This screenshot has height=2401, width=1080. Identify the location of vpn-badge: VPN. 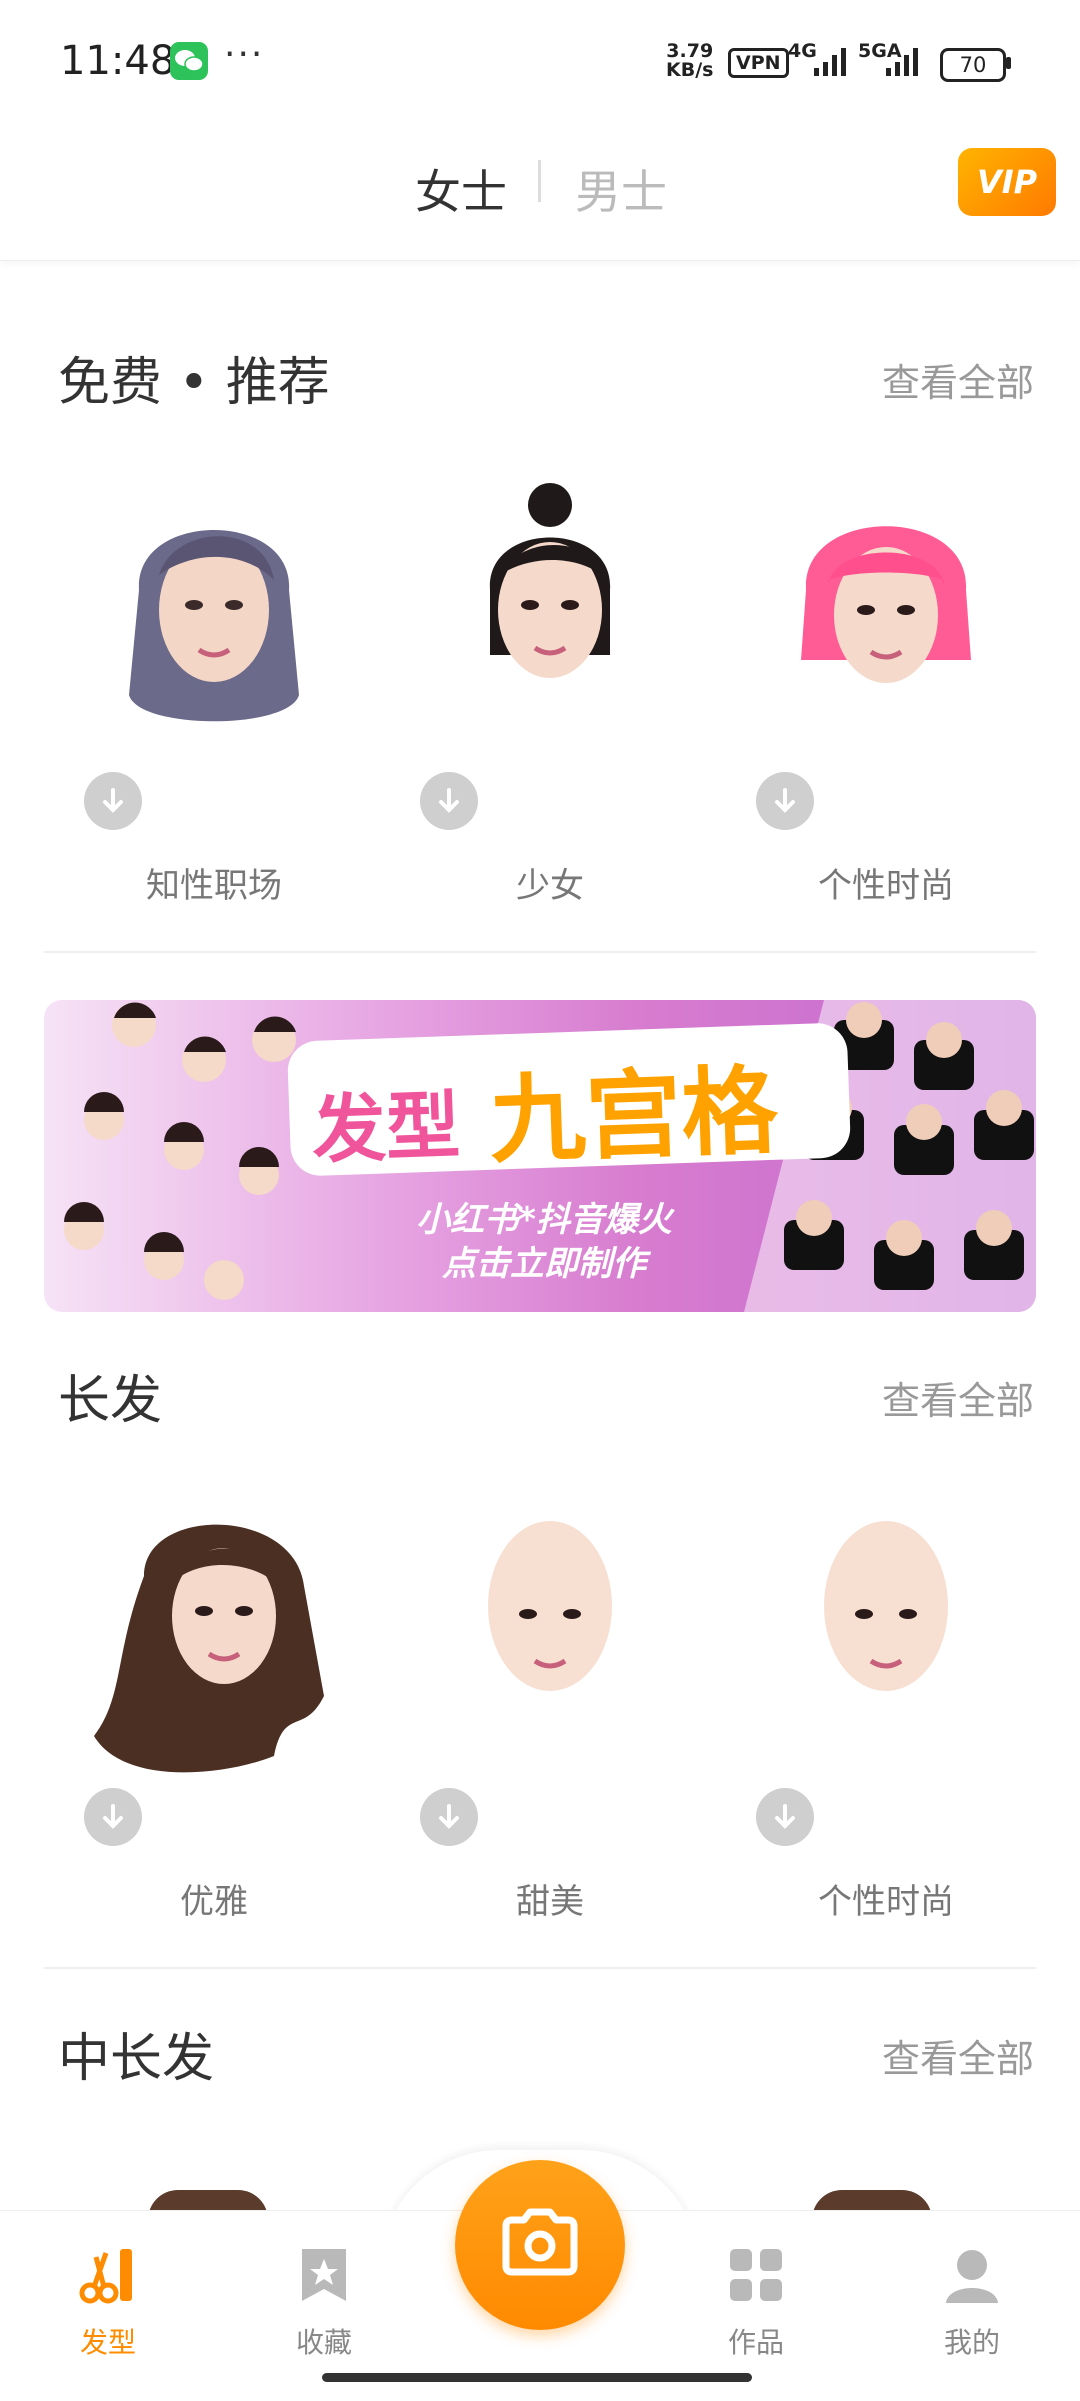
(758, 63).